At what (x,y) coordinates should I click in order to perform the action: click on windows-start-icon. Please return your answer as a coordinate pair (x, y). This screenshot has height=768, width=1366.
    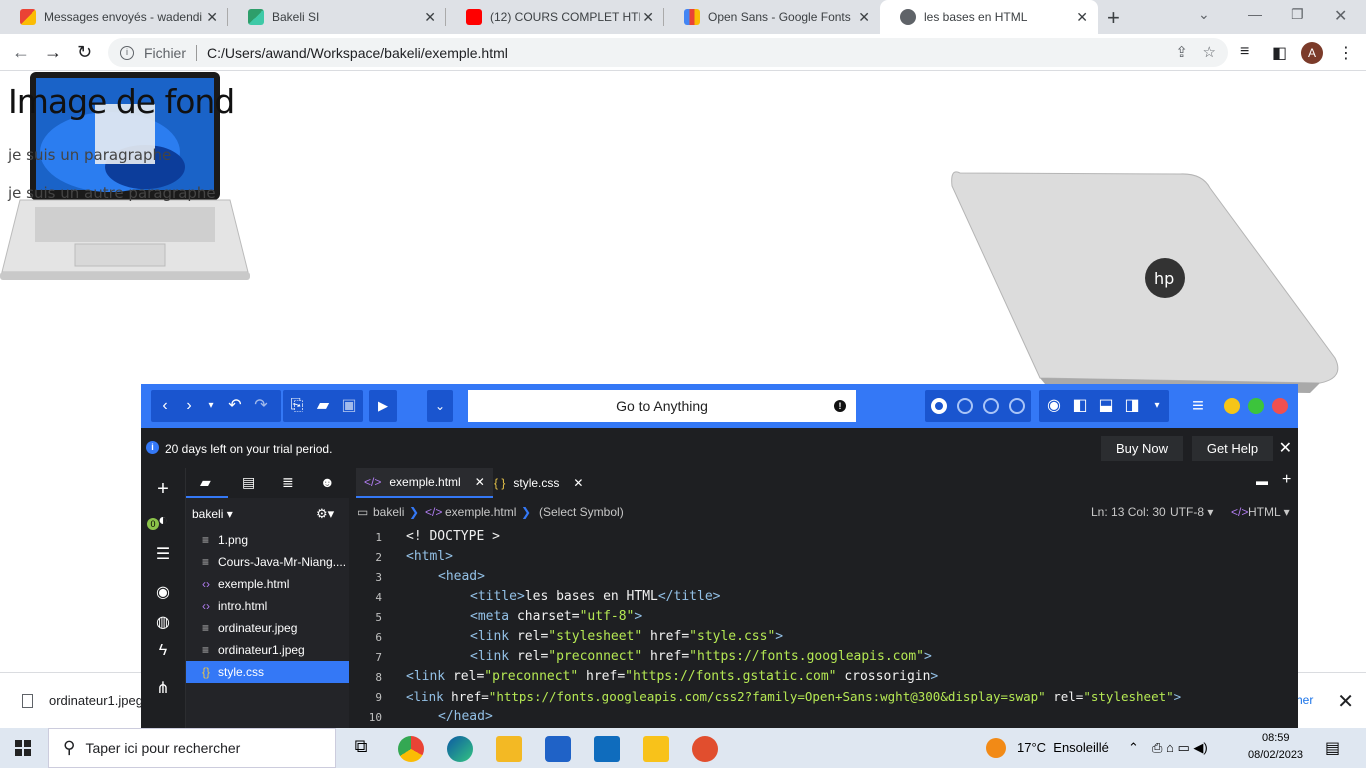
    Looking at the image, I should click on (23, 748).